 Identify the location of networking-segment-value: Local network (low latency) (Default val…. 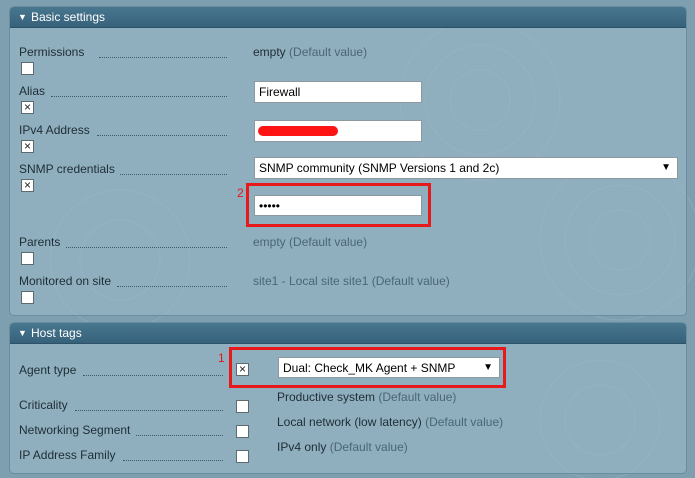
(390, 422).